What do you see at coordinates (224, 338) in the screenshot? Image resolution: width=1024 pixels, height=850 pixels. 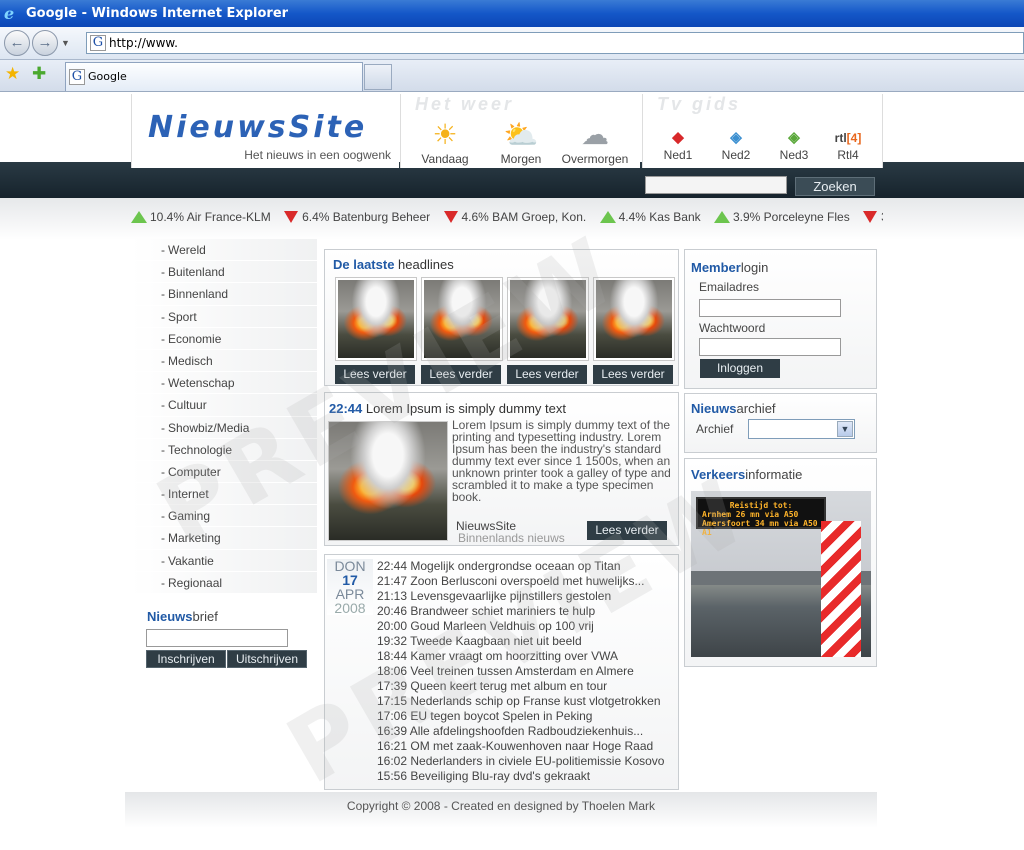 I see `menu-item-economie: Economie` at bounding box center [224, 338].